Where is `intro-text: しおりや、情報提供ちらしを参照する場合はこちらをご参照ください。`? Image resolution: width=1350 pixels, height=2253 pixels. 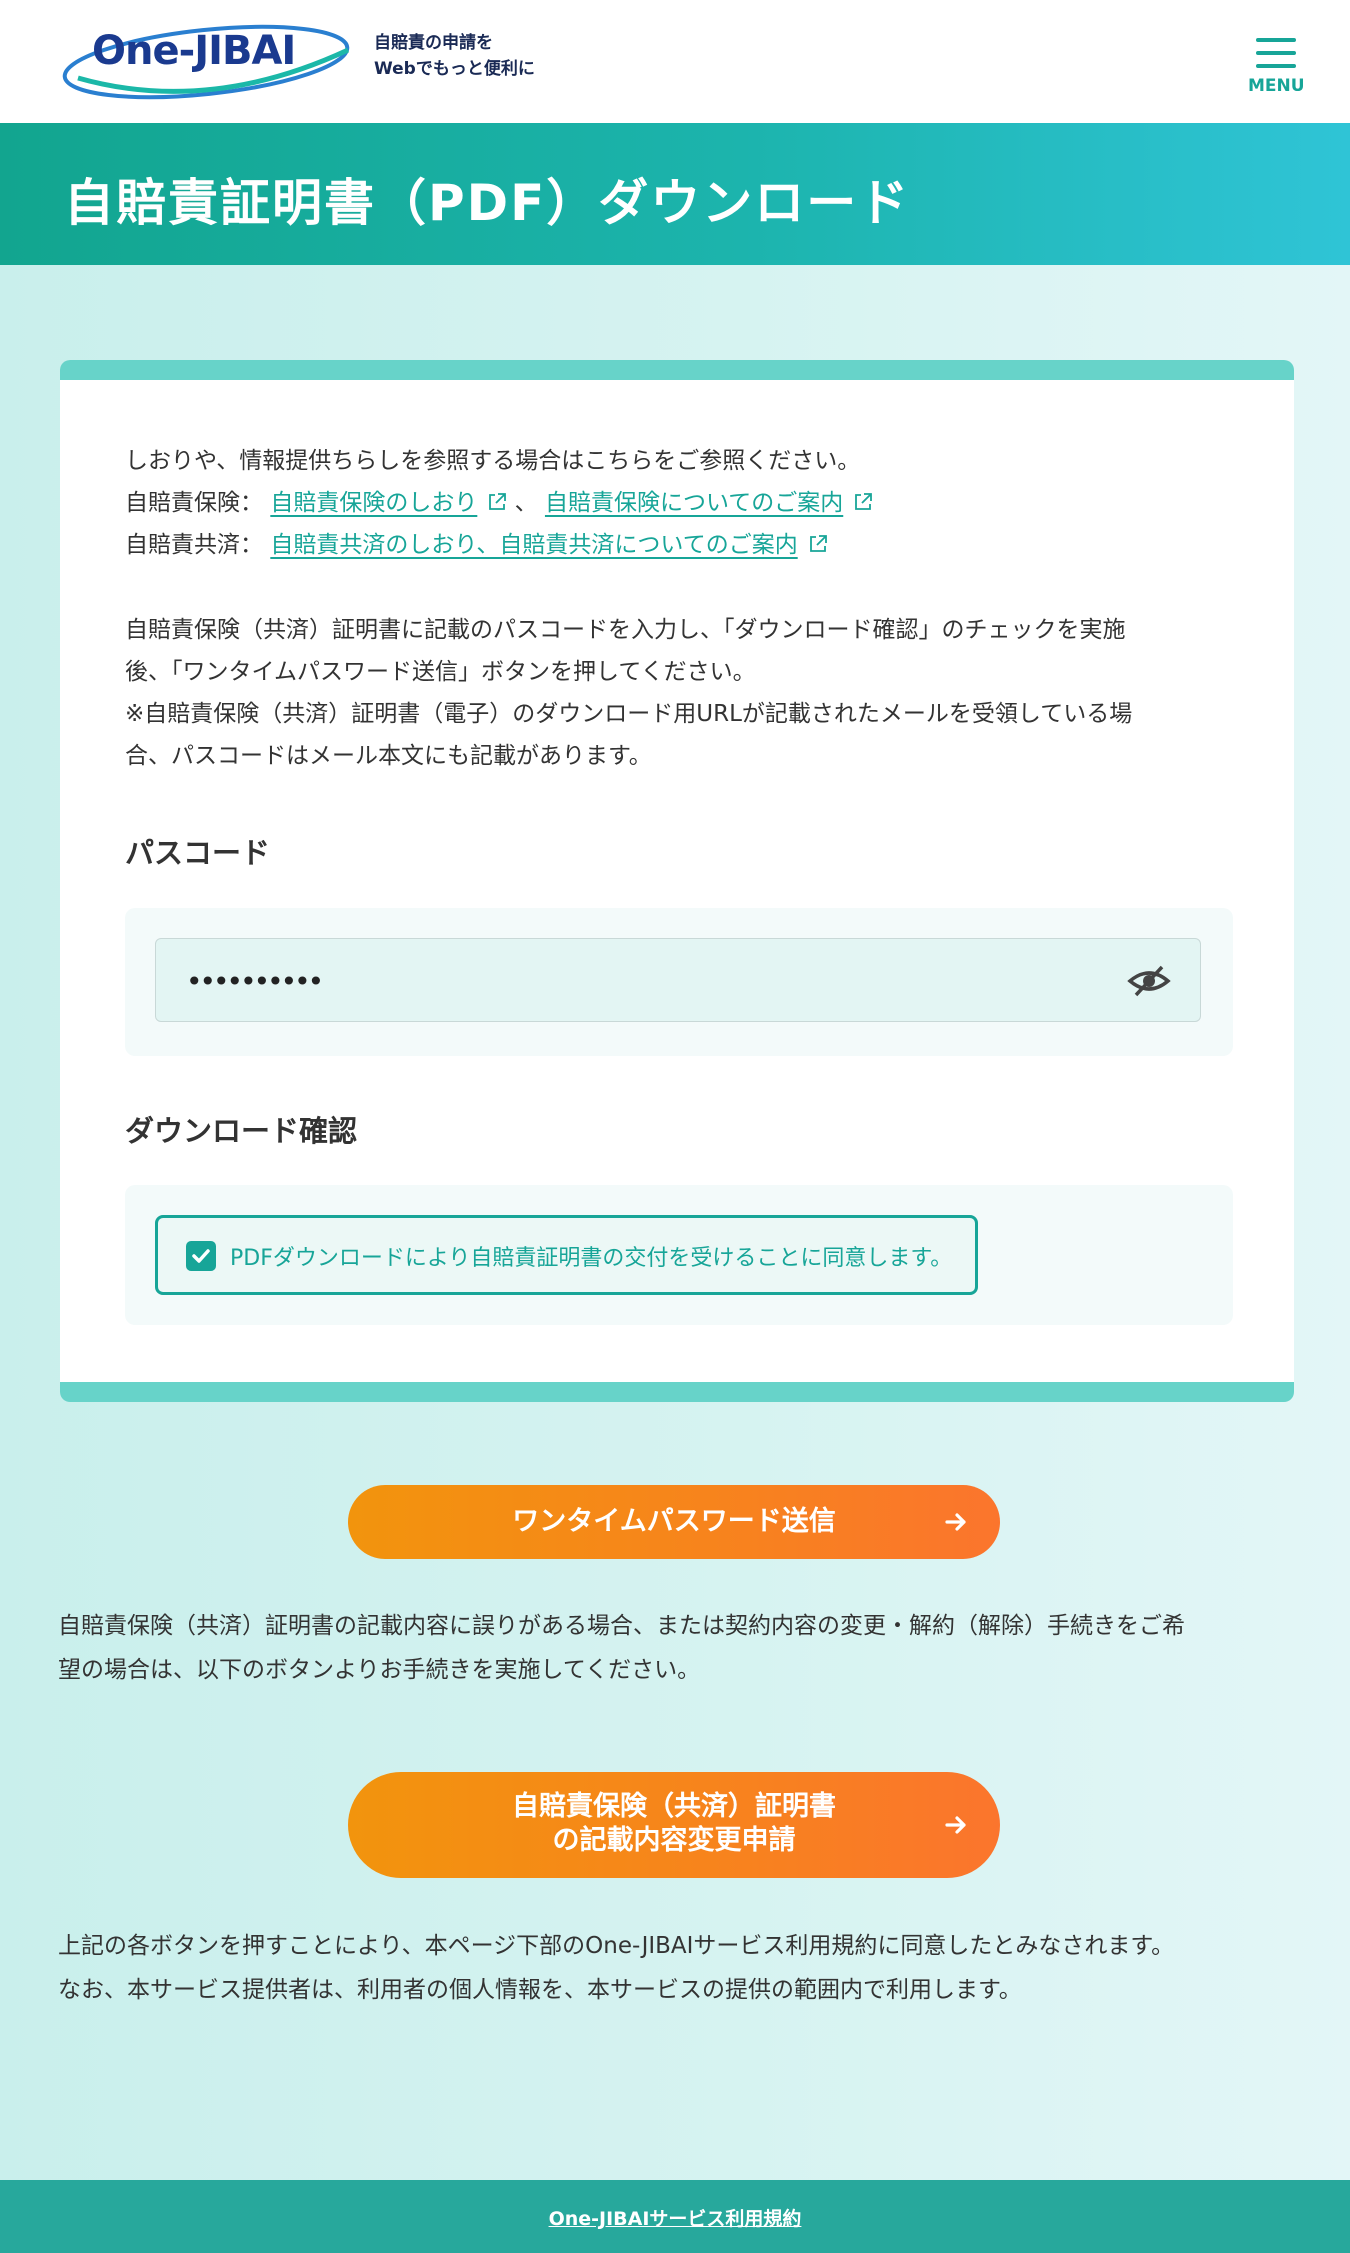
intro-text: しおりや、情報提供ちらしを参照する場合はこちらをご参照ください。 is located at coordinates (493, 461).